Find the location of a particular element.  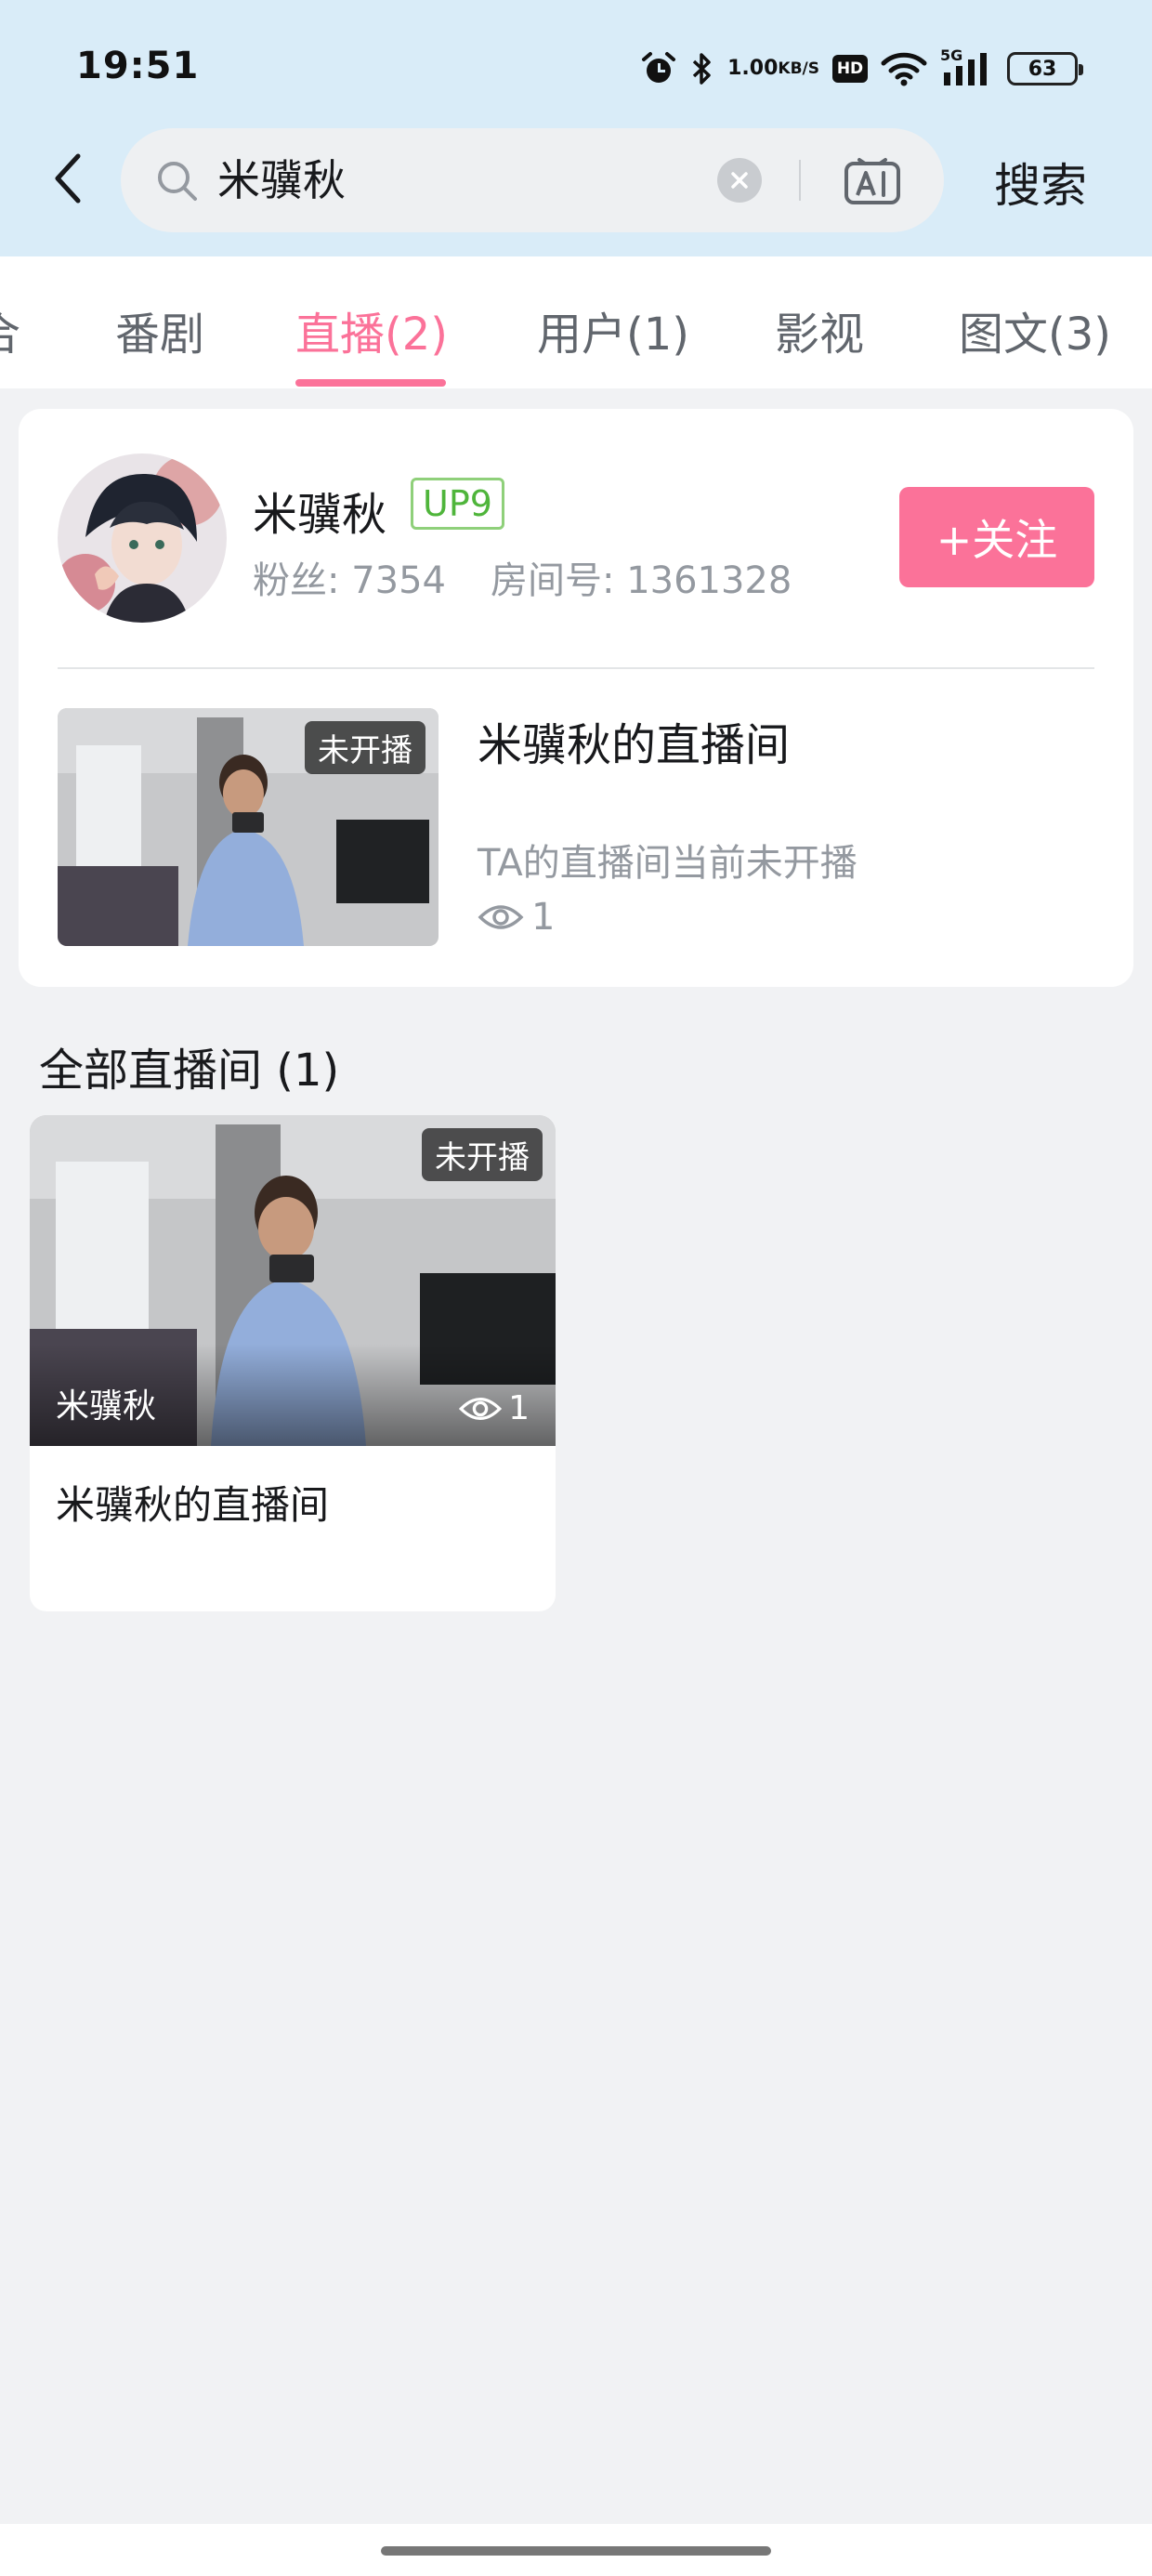

chevron-left-icon is located at coordinates (68, 178).